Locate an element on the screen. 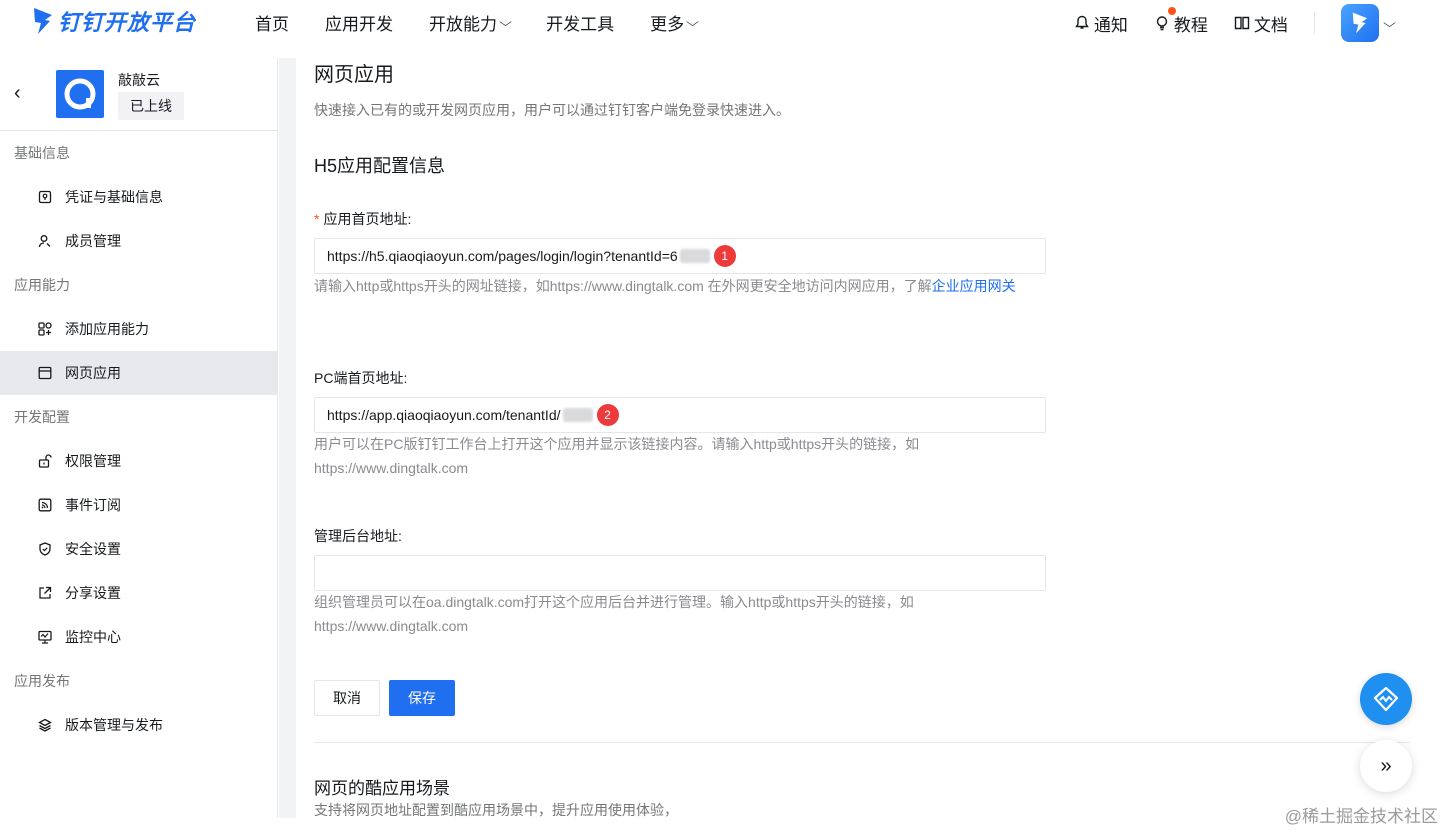 The height and width of the screenshot is (833, 1446). nav-item-home: 首页 is located at coordinates (272, 22).